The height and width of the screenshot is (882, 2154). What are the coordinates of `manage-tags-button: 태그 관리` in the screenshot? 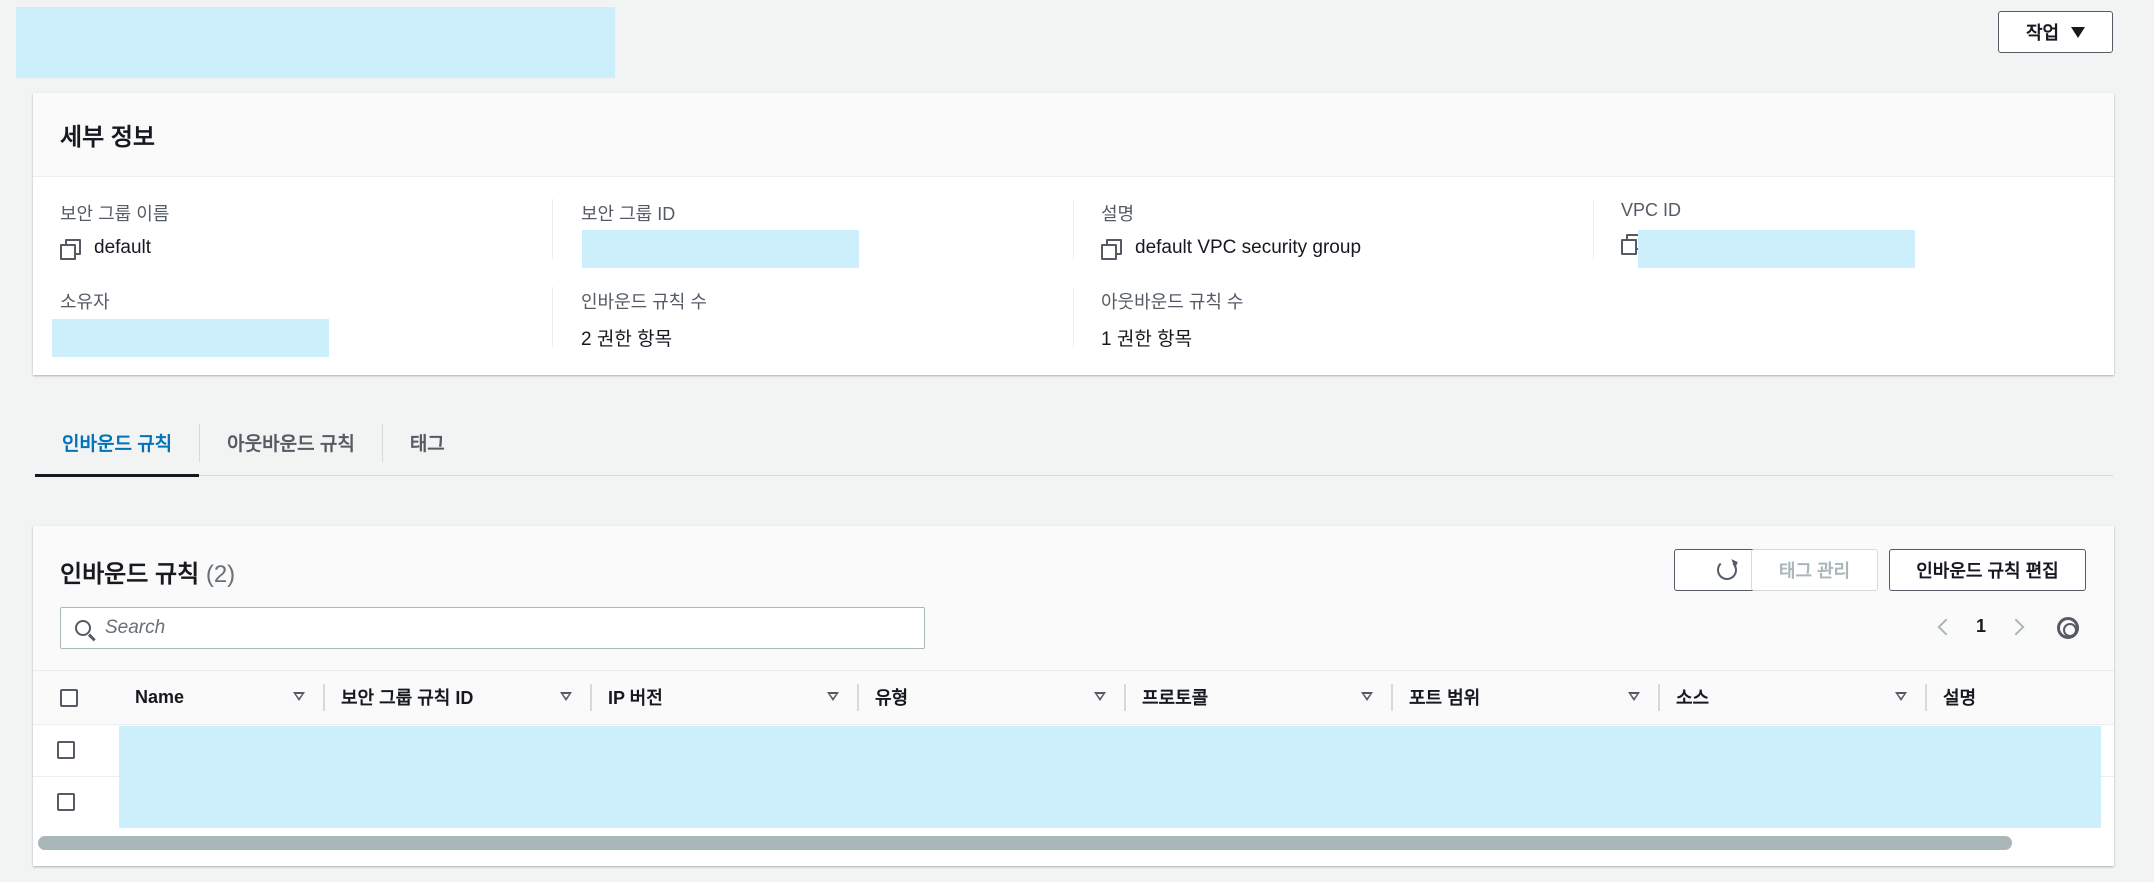 It's located at (1814, 570).